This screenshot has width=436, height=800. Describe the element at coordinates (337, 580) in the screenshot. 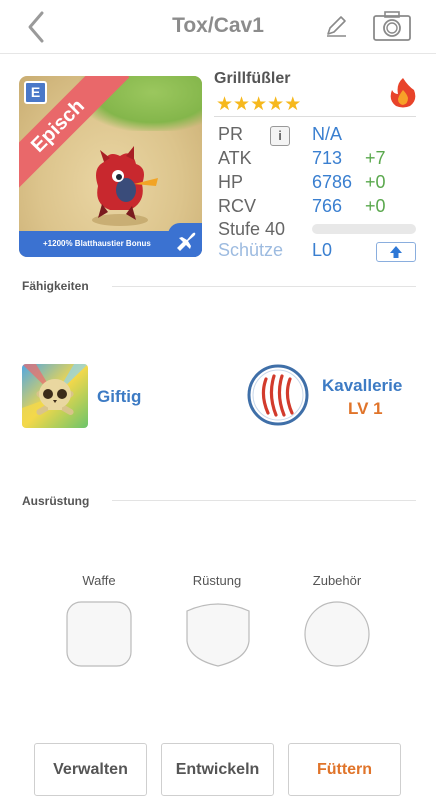

I see `accessory-label: Zubehör` at that location.